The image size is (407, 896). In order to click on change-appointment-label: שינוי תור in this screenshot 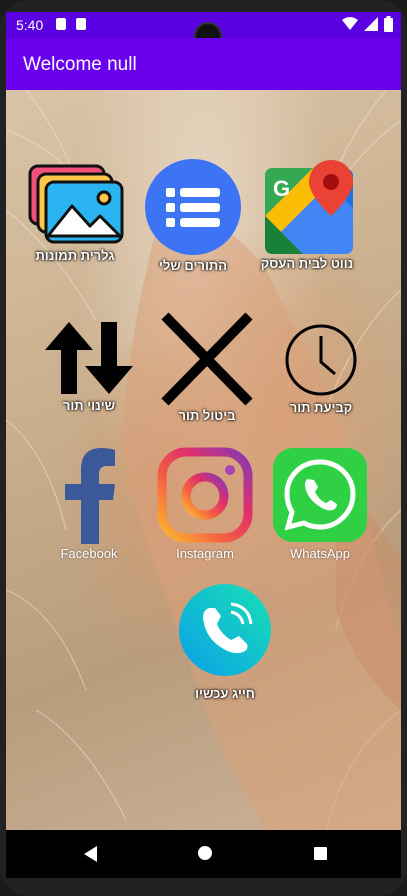, I will do `click(89, 405)`.